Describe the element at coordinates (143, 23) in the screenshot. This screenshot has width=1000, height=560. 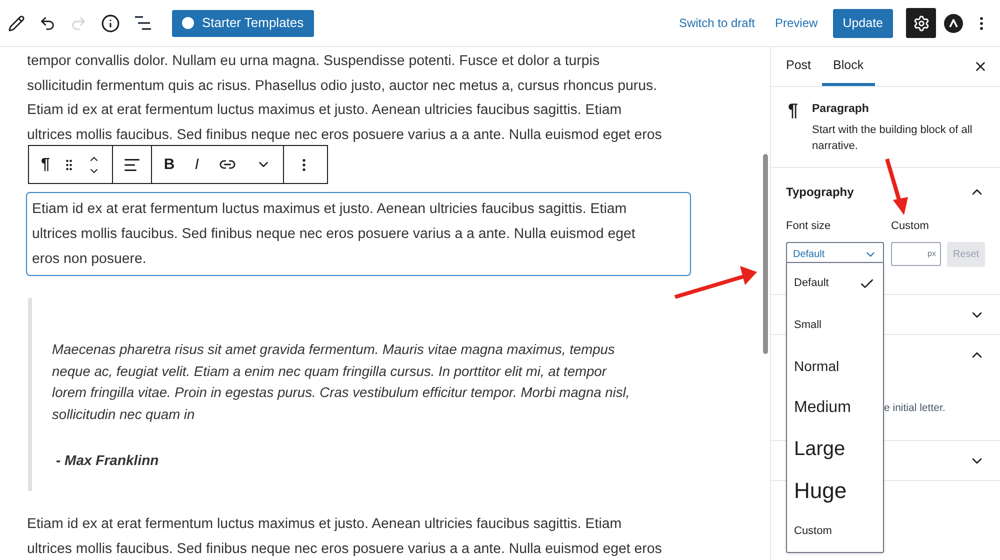
I see `list-view-icon` at that location.